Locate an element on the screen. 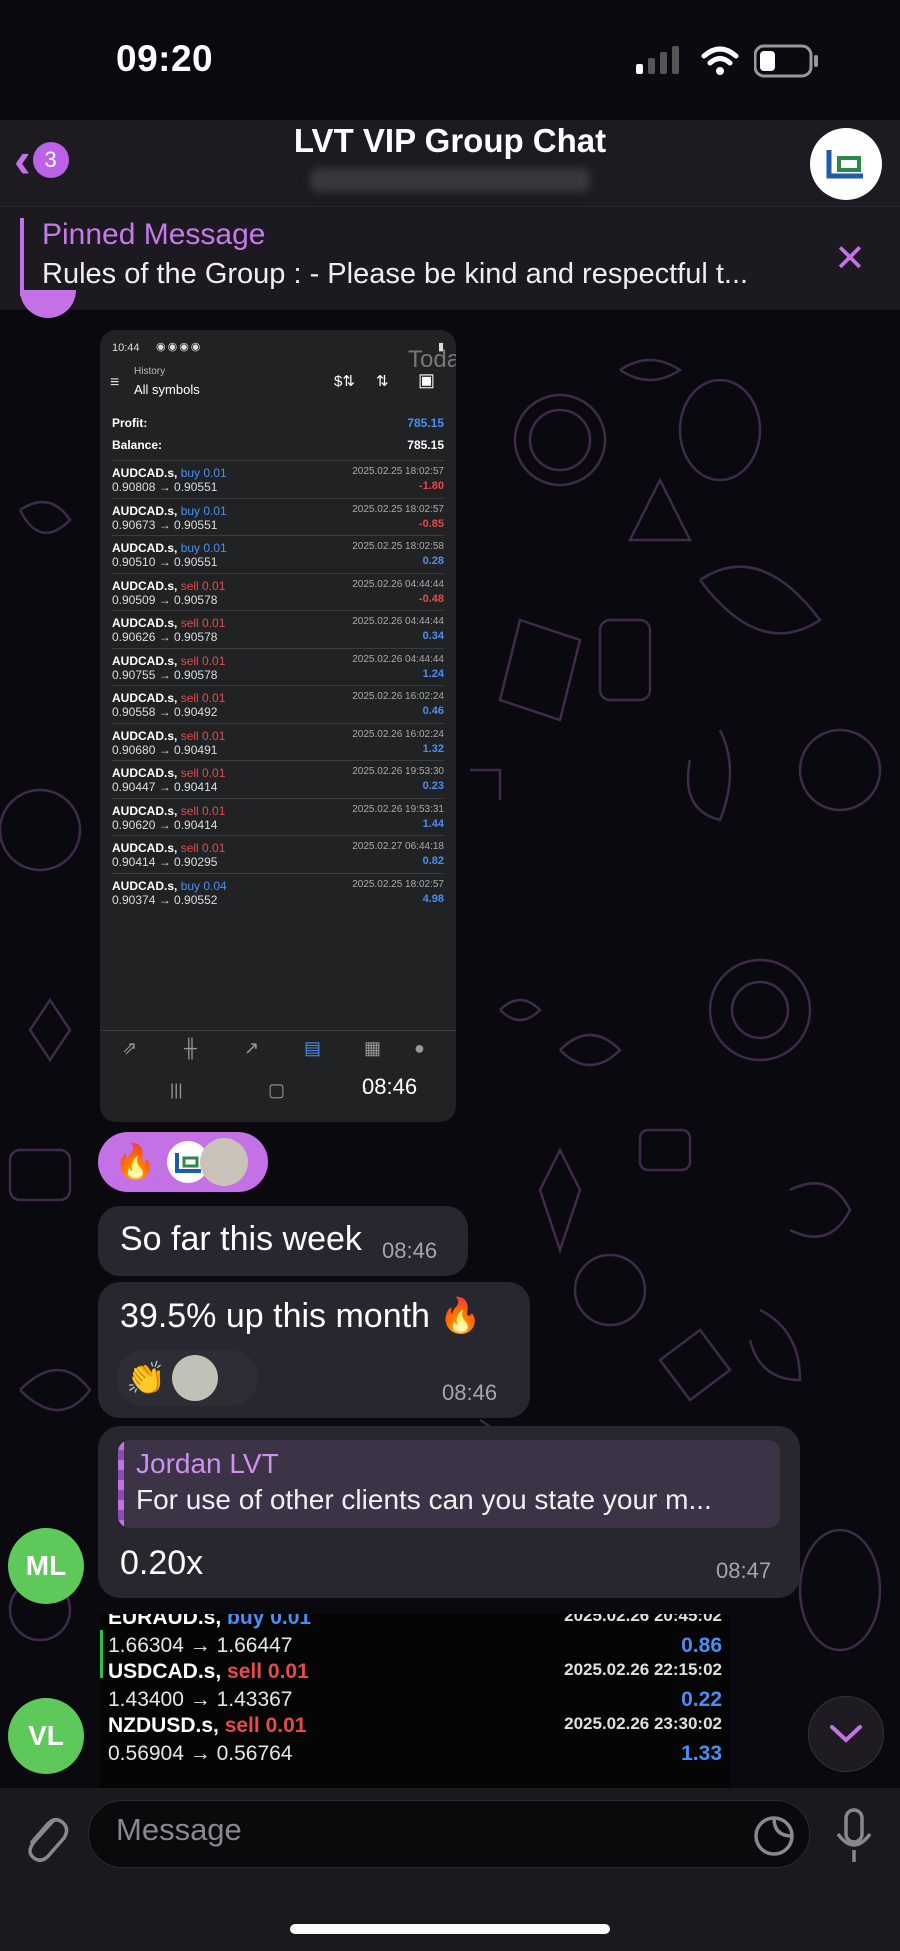  message-bubble: 39.5% up this month 🔥 👏 08:46 is located at coordinates (314, 1350).